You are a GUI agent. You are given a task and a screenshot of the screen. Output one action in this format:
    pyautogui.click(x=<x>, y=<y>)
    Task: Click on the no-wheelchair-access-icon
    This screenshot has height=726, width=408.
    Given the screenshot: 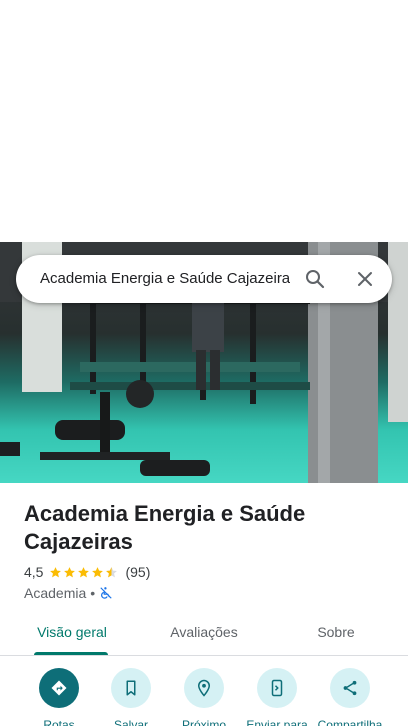 What is the action you would take?
    pyautogui.click(x=106, y=593)
    